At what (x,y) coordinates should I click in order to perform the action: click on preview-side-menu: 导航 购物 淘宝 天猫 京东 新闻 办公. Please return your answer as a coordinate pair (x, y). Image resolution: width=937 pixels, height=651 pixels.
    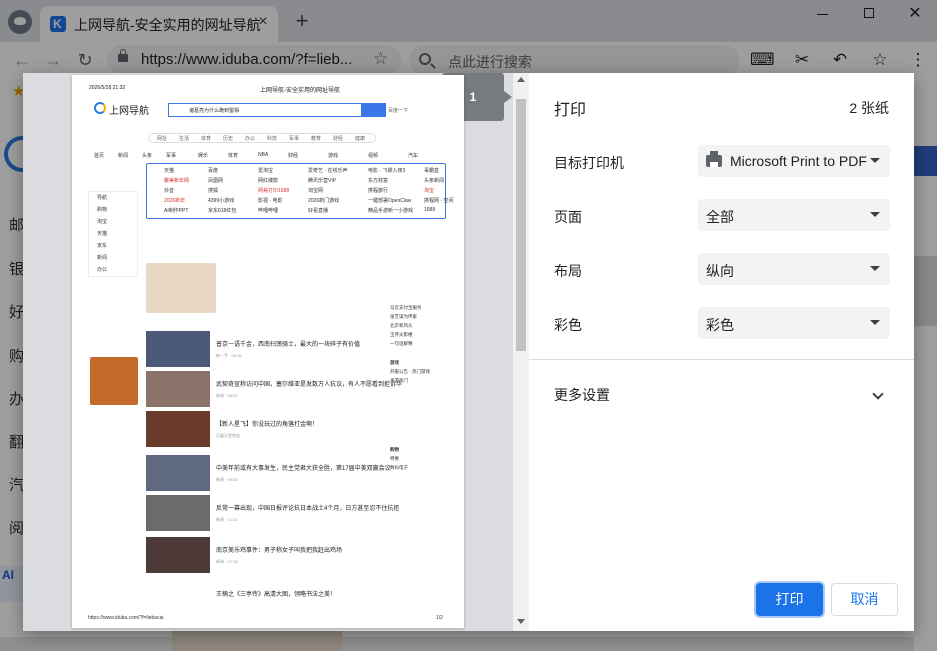
    Looking at the image, I should click on (113, 234).